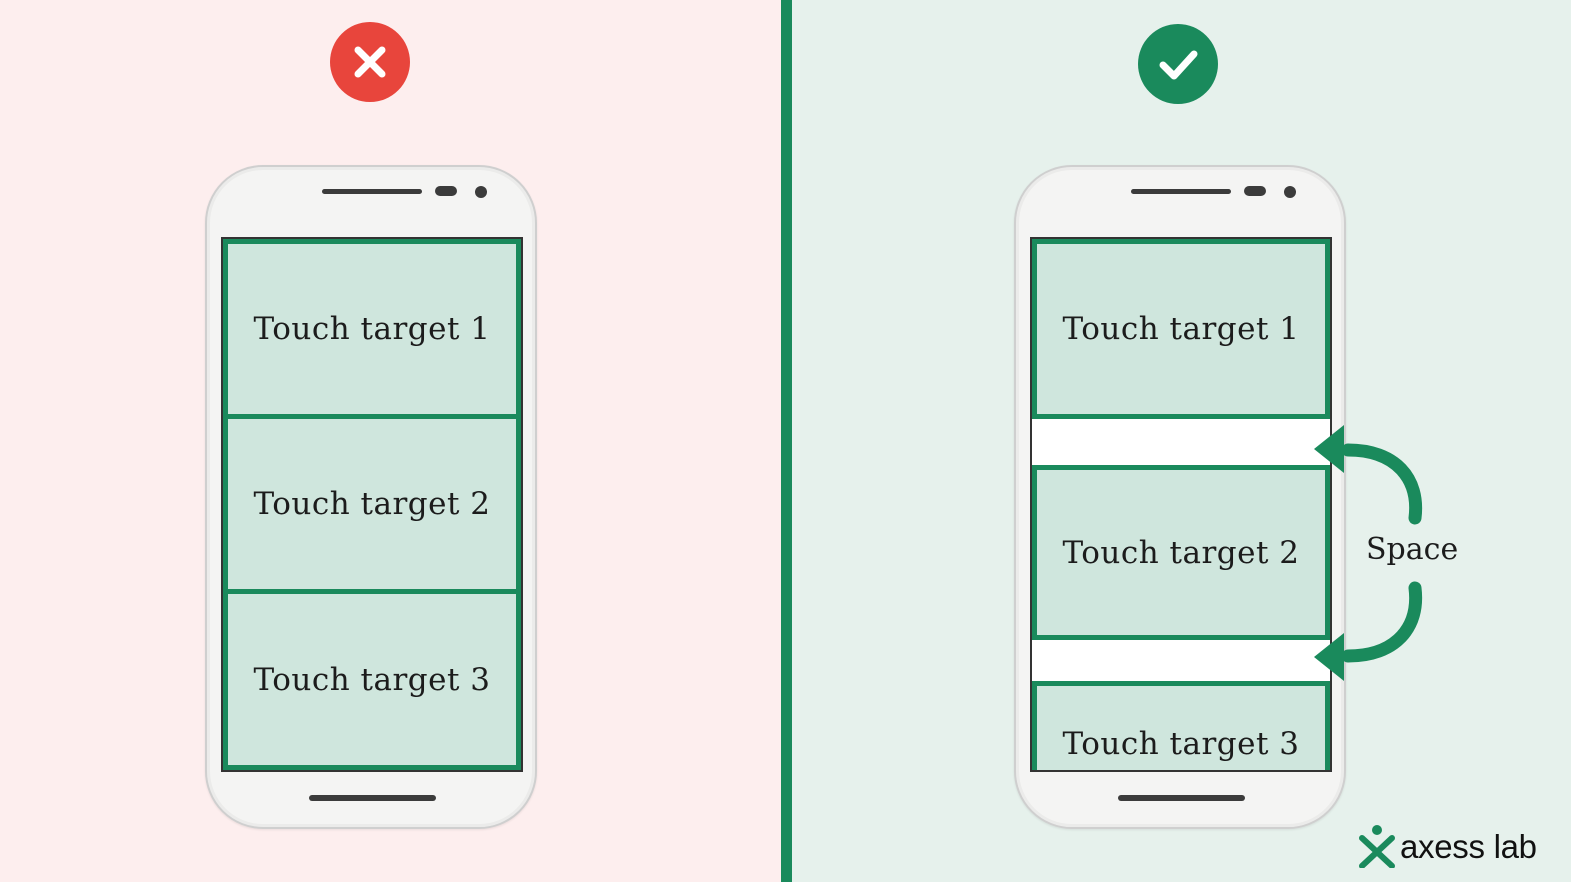 The image size is (1571, 882). I want to click on x-mark-icon, so click(370, 62).